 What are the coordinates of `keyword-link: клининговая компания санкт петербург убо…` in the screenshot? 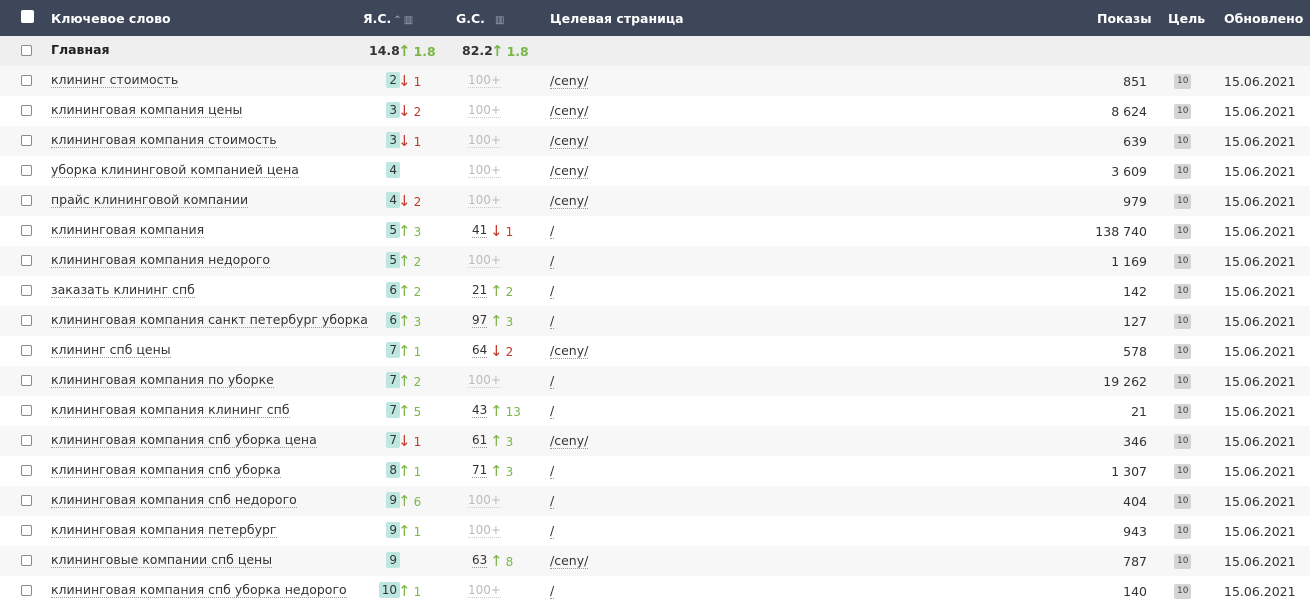 It's located at (209, 320).